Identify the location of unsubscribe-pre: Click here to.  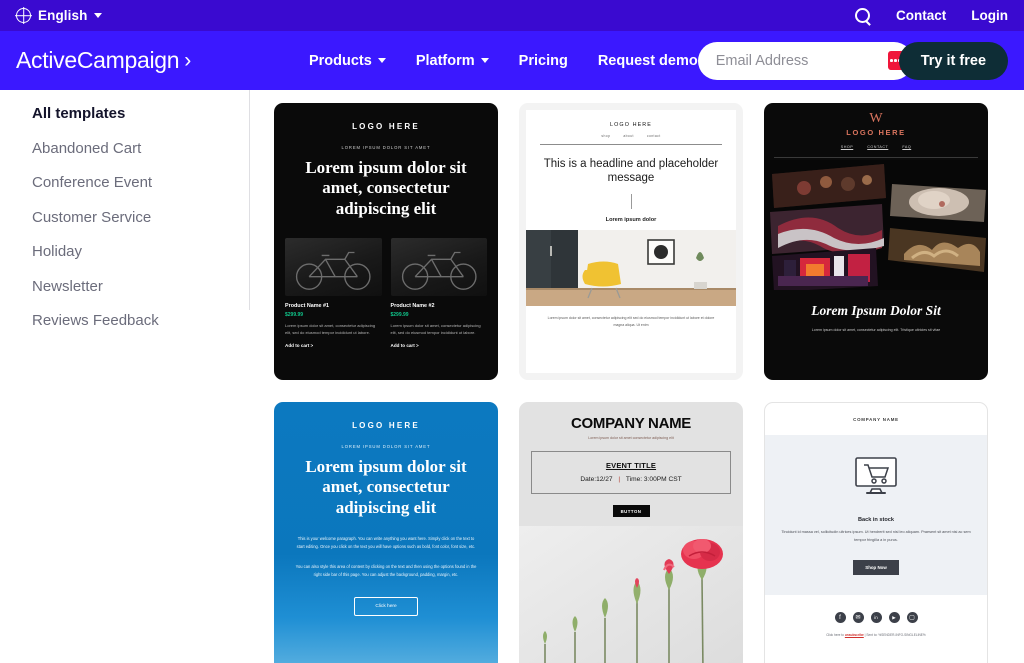
(835, 635).